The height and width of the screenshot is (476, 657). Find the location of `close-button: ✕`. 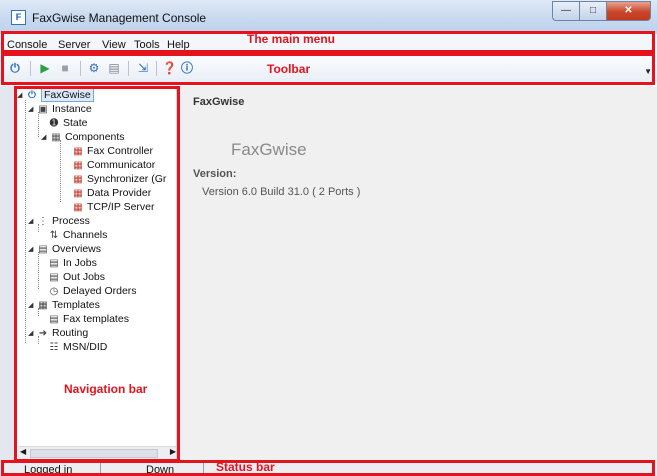

close-button: ✕ is located at coordinates (628, 11).